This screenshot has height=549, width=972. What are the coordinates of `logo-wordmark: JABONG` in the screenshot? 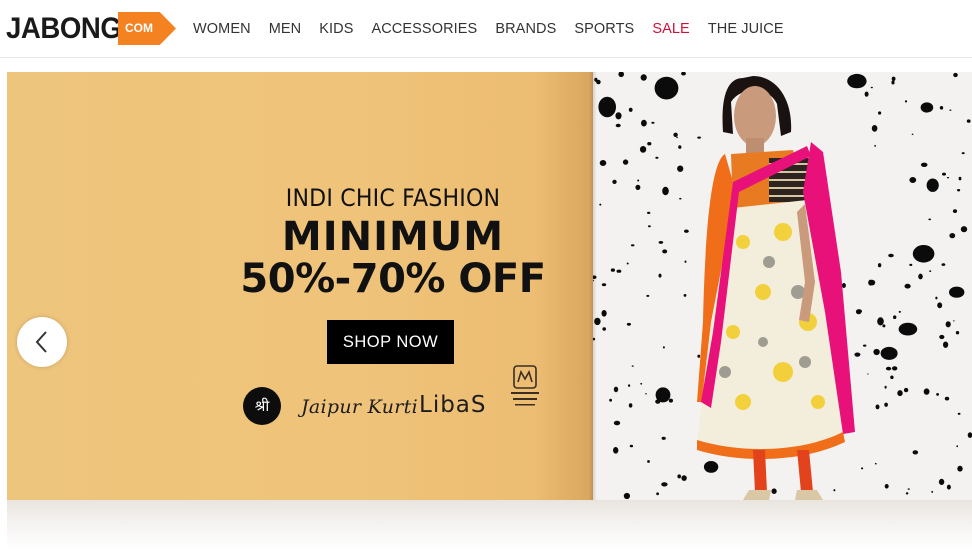 It's located at (64, 28).